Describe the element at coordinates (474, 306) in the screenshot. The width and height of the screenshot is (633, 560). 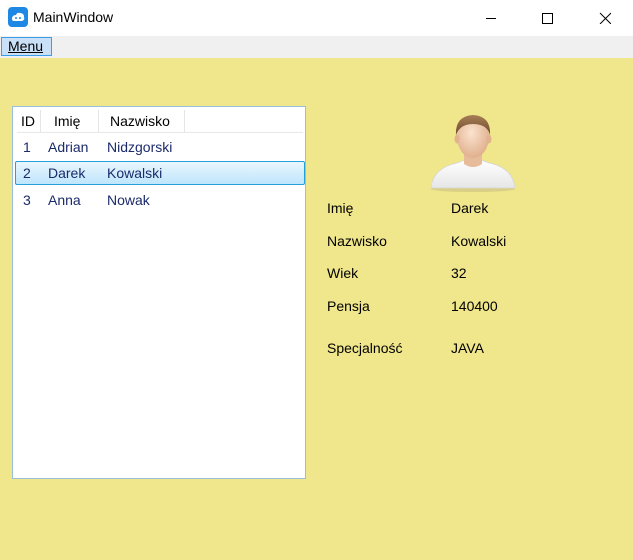
I see `value-salary: 140400` at that location.